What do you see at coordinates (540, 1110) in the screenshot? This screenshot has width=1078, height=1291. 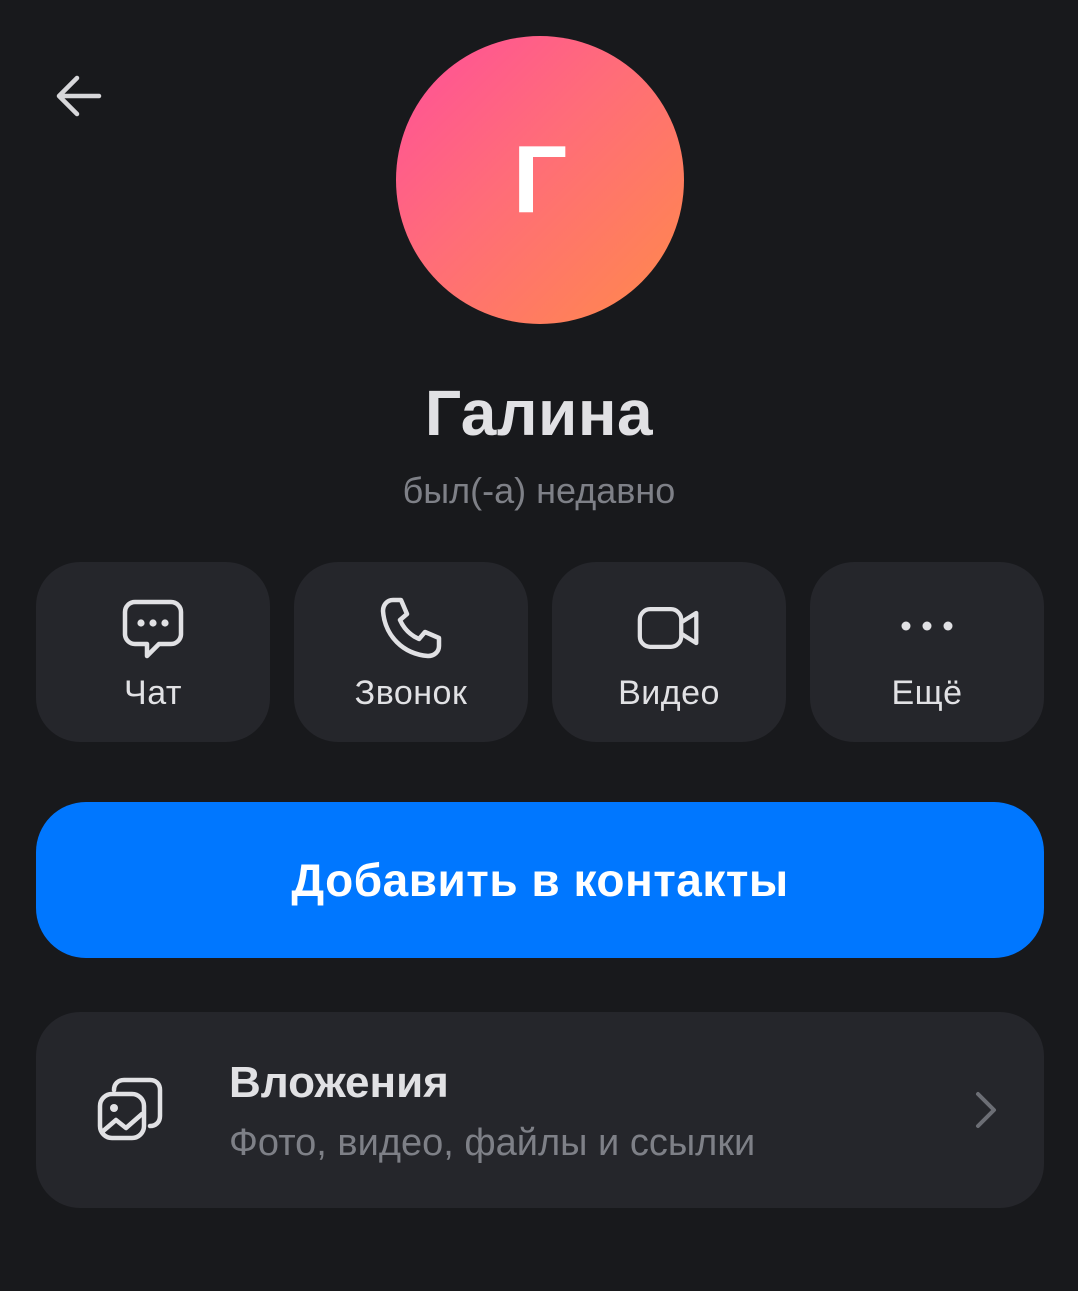 I see `attachments-item: Вложения Фото, видео, файлы и ссылки` at bounding box center [540, 1110].